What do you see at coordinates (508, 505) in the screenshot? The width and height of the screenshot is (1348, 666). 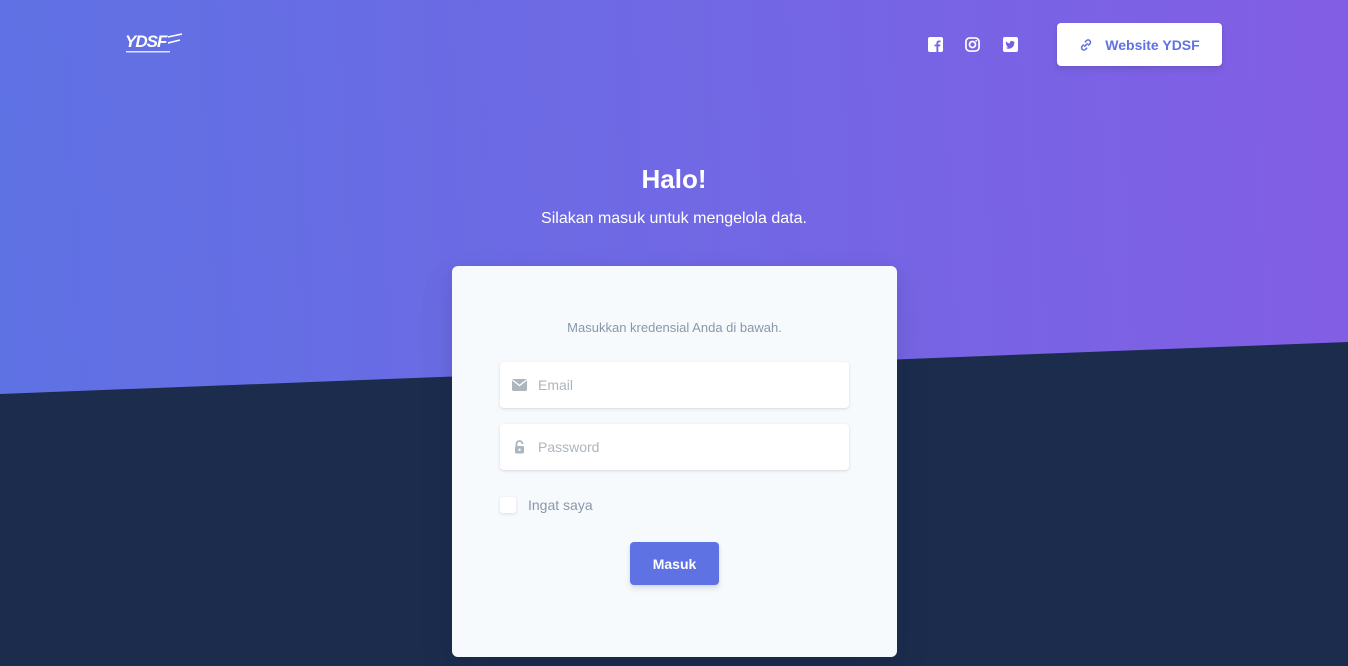 I see `remember-checkbox` at bounding box center [508, 505].